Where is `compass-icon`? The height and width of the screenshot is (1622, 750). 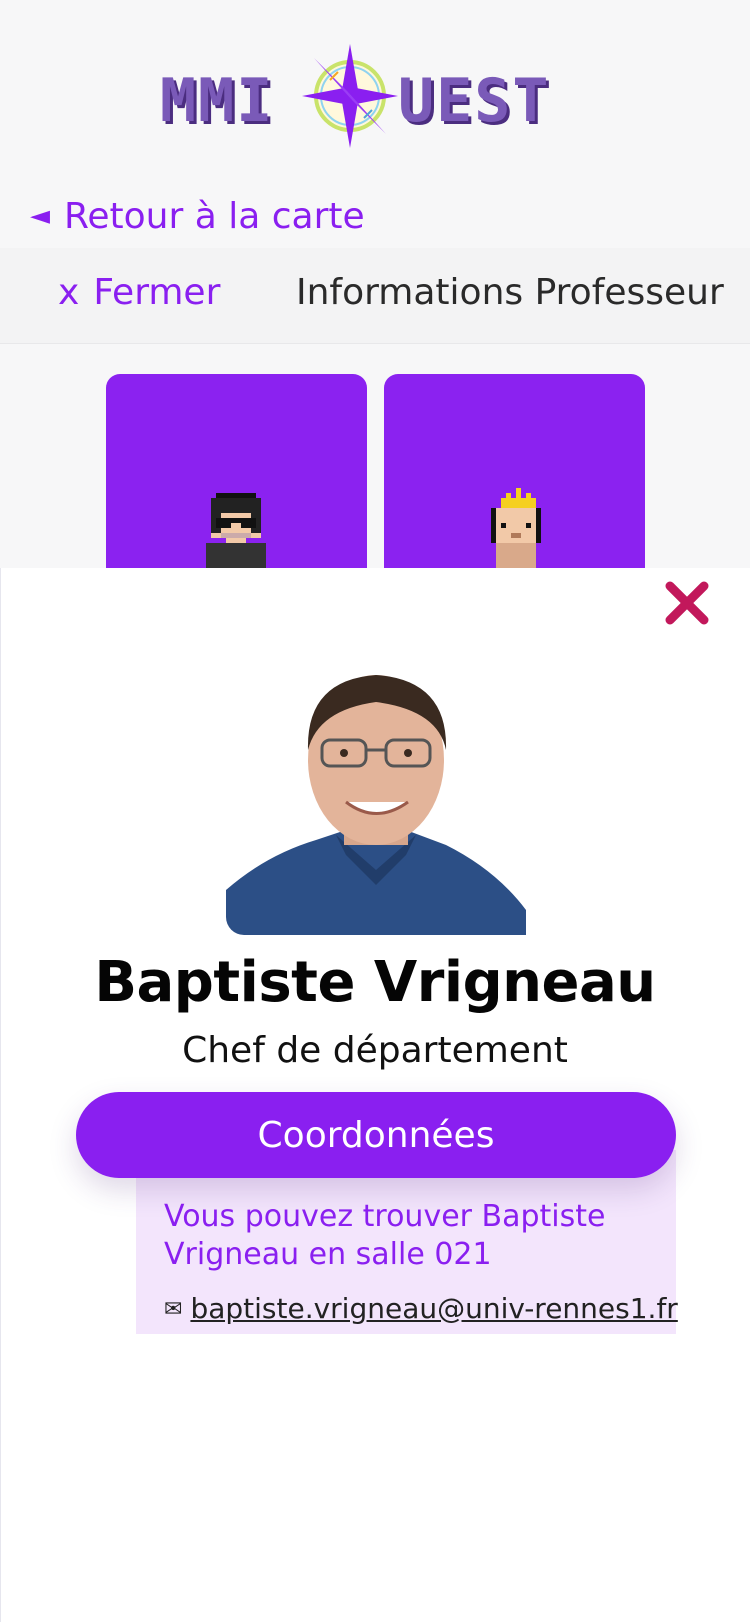 compass-icon is located at coordinates (350, 96).